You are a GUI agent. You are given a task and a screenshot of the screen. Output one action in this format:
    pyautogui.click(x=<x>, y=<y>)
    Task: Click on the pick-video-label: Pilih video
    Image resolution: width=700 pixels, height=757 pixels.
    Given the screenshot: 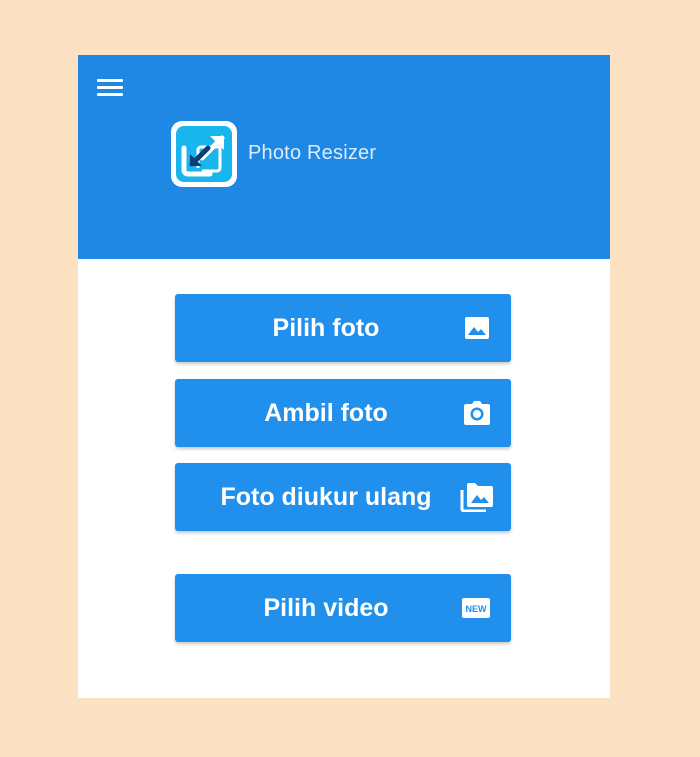 What is the action you would take?
    pyautogui.click(x=326, y=608)
    